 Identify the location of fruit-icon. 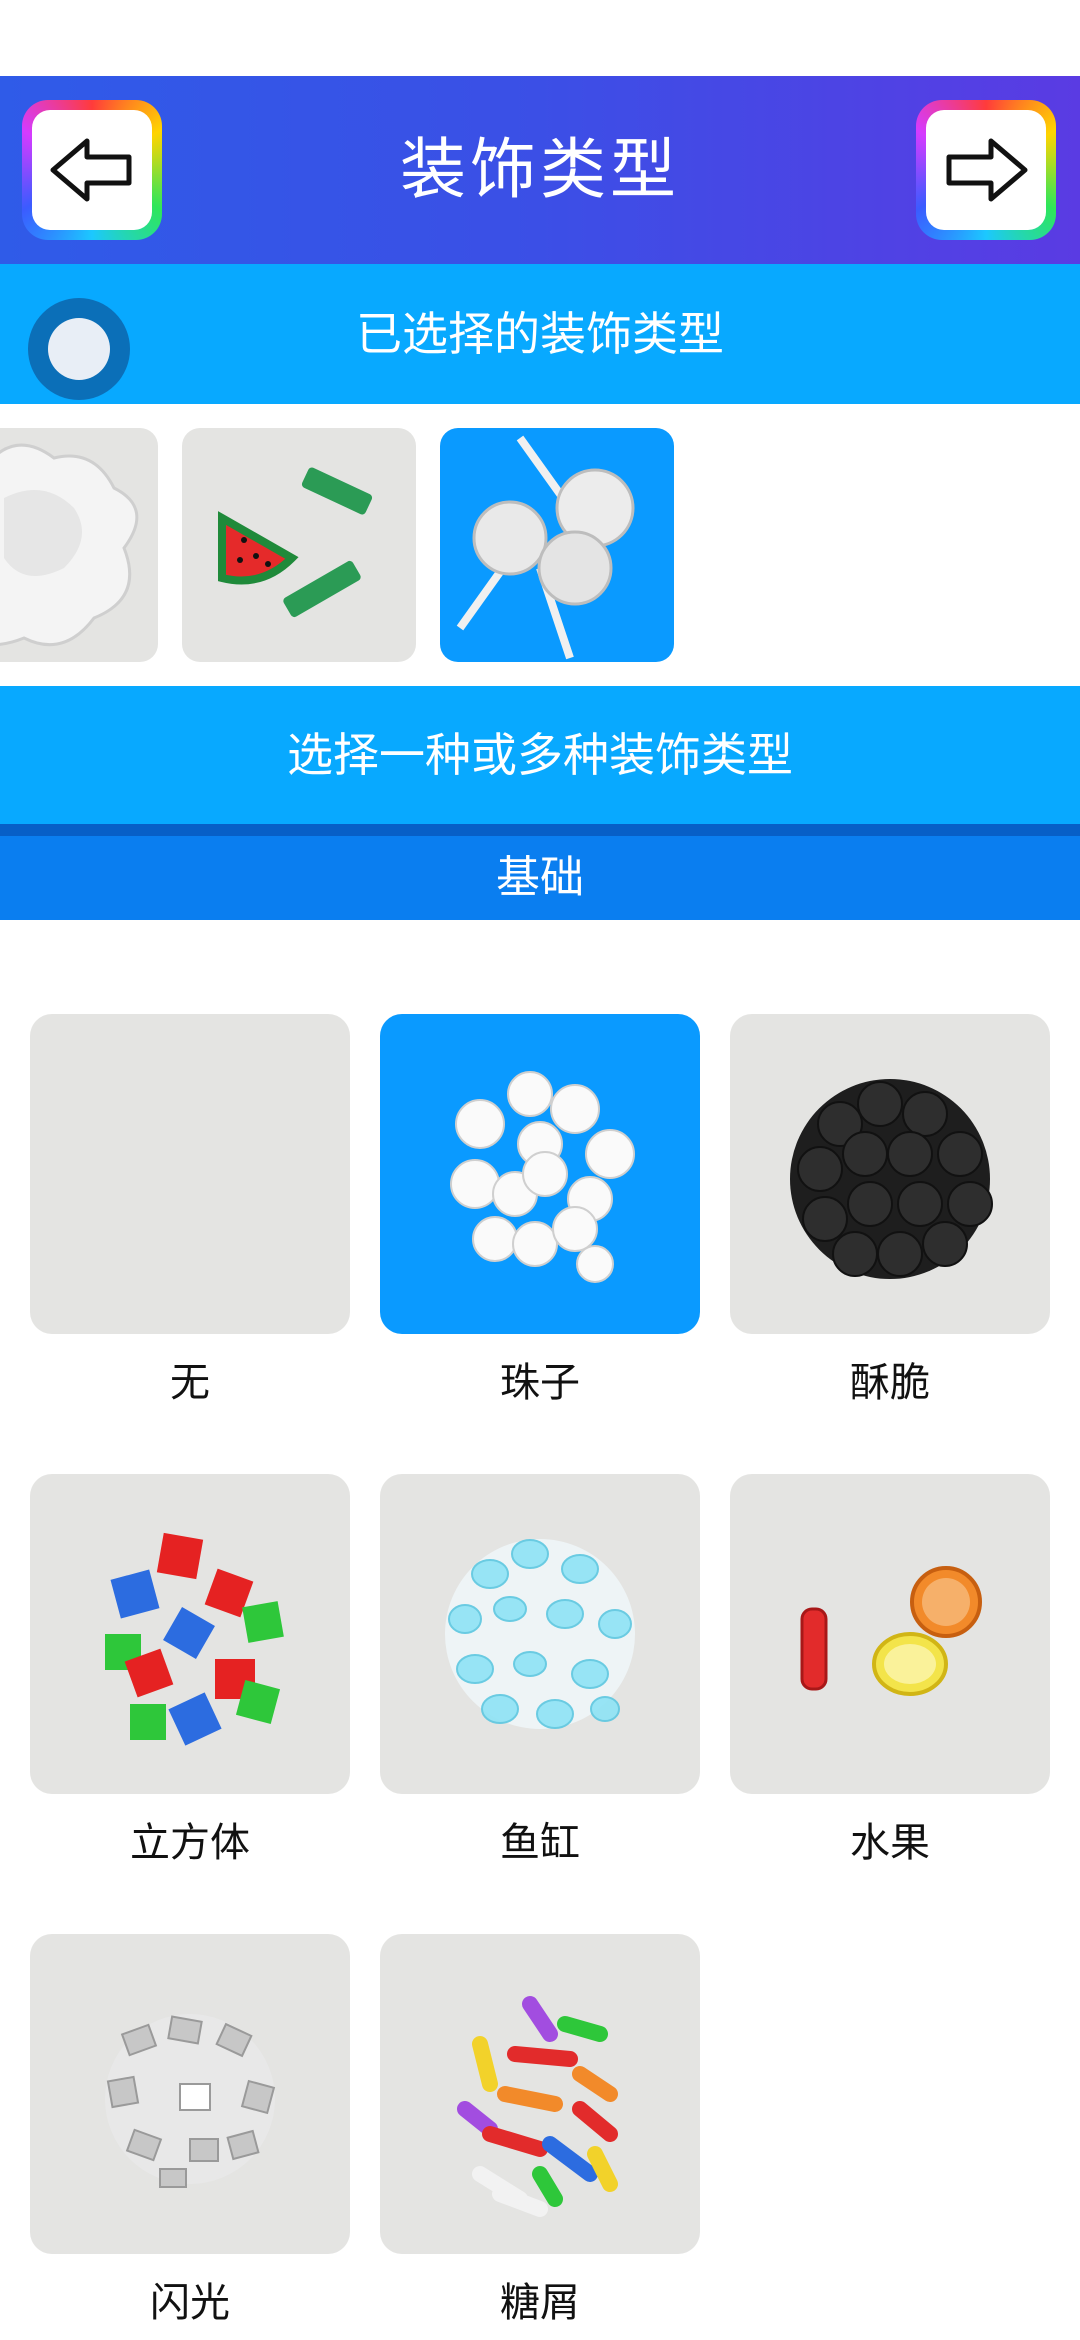
(891, 1631).